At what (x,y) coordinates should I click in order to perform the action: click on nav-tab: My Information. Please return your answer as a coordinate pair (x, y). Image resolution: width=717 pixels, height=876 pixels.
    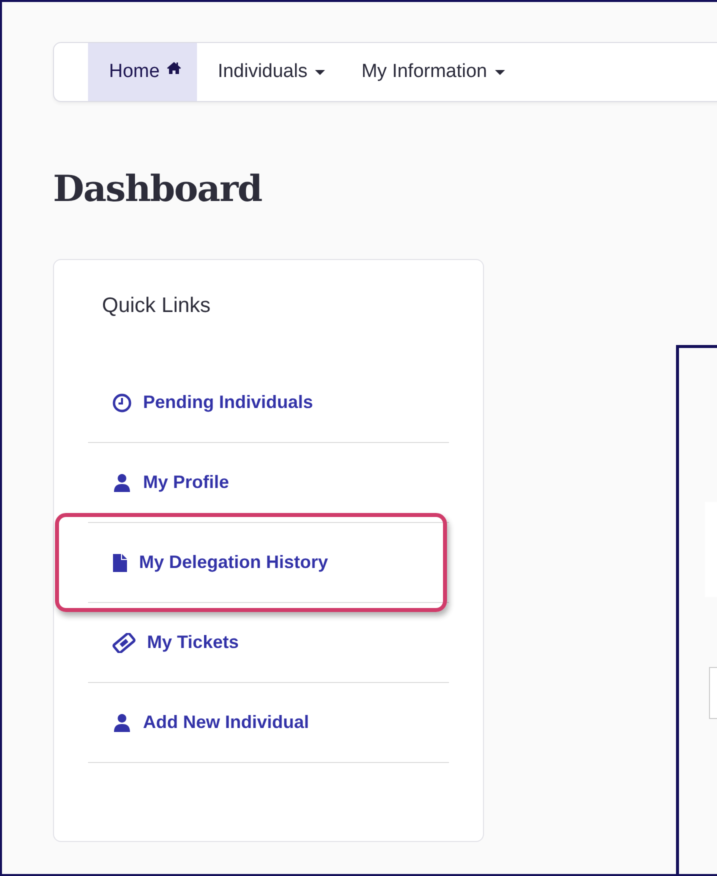
    Looking at the image, I should click on (430, 72).